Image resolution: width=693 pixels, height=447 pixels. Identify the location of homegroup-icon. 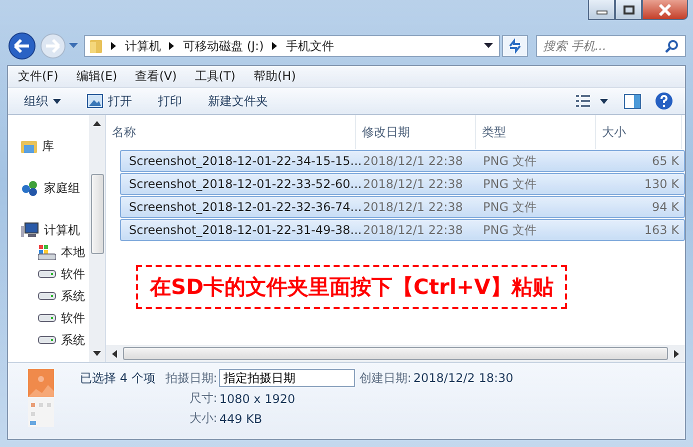
(30, 188).